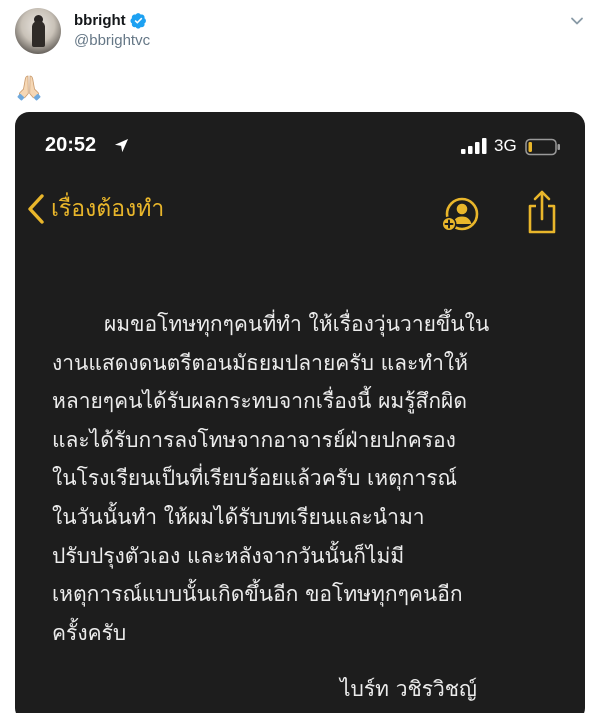  Describe the element at coordinates (71, 145) in the screenshot. I see `status-time: 20:52` at that location.